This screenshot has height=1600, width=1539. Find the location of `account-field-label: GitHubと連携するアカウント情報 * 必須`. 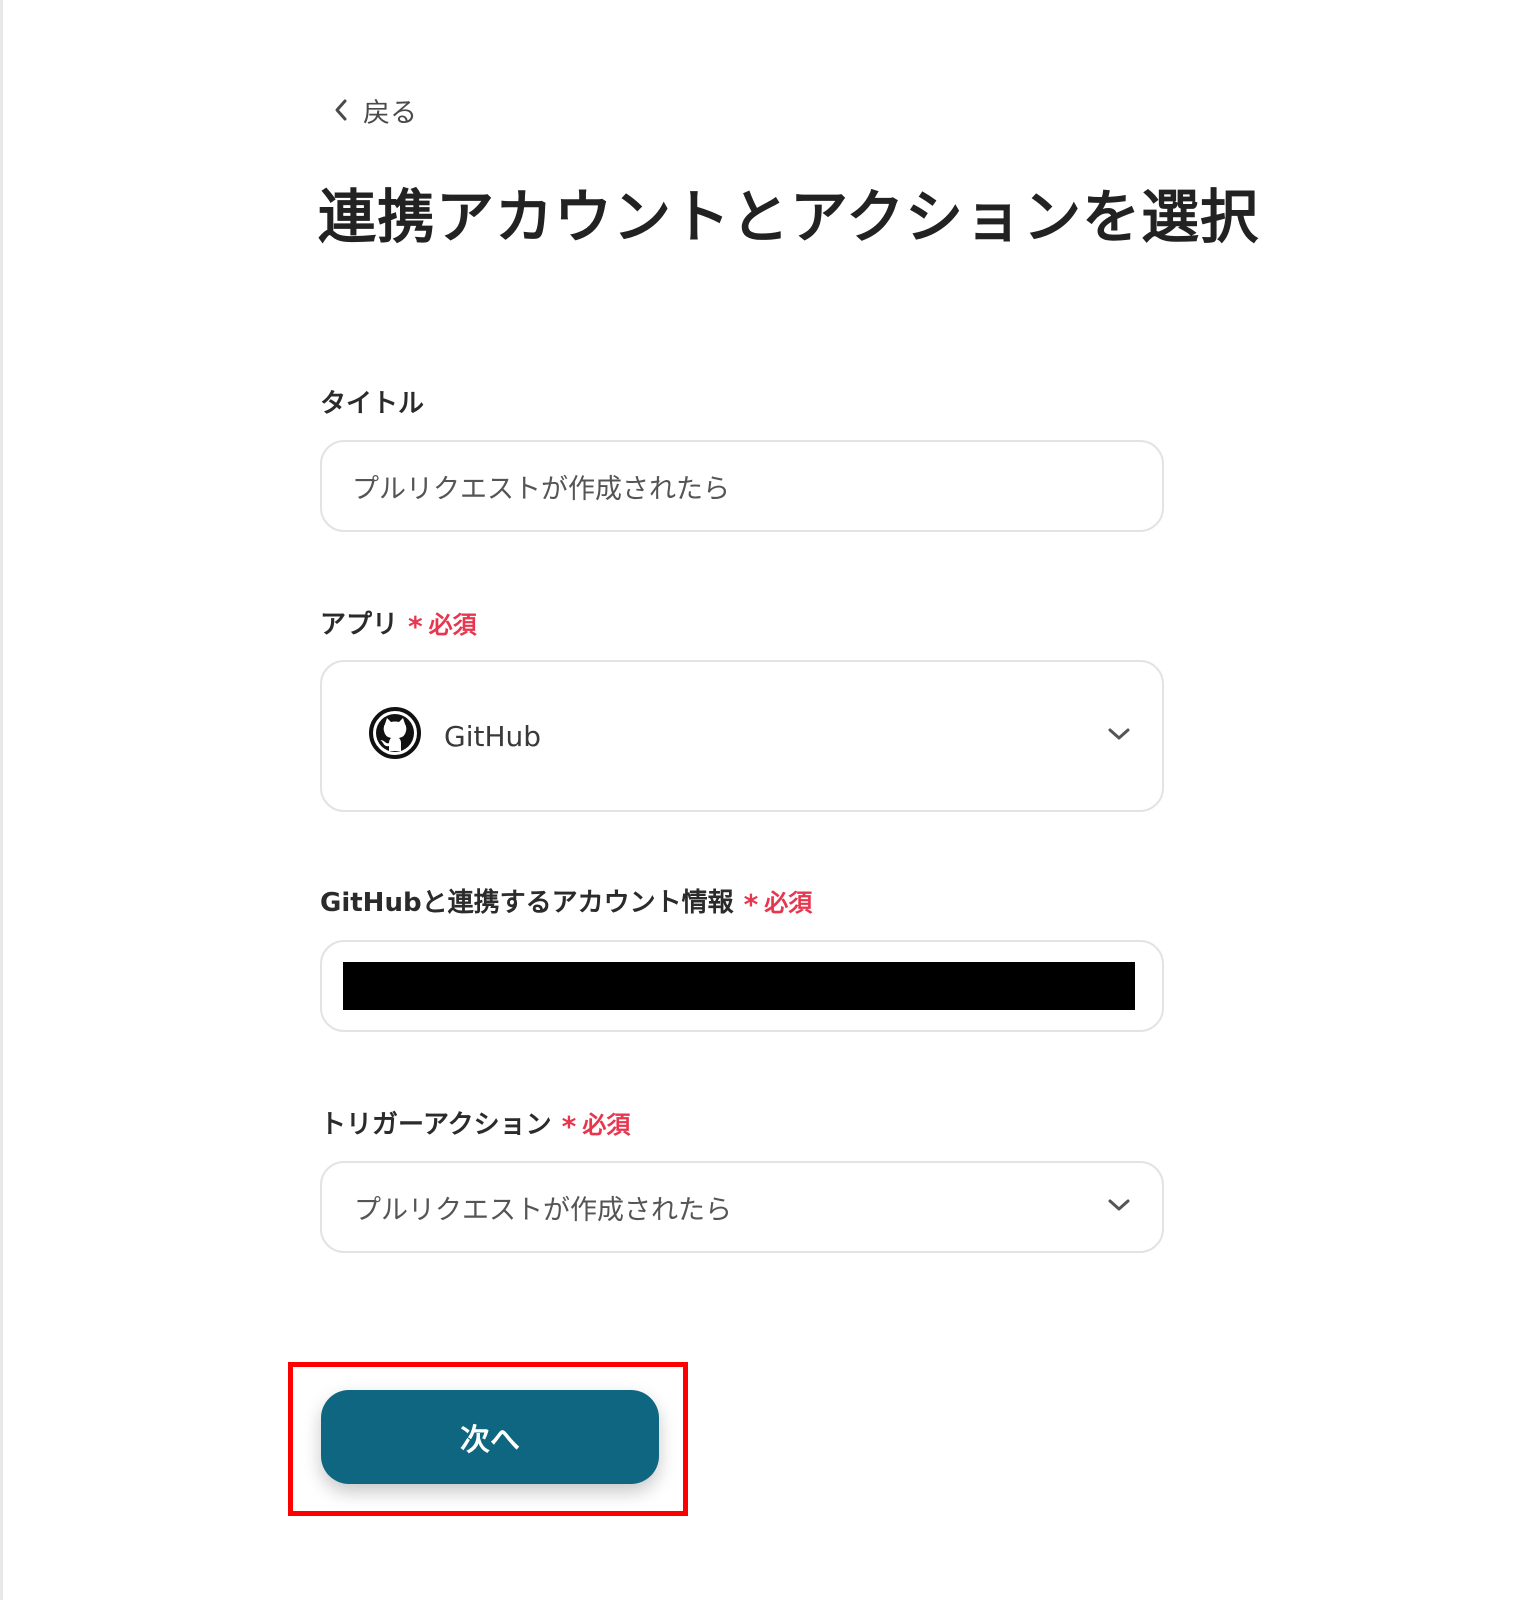

account-field-label: GitHubと連携するアカウント情報 * 必須 is located at coordinates (566, 900).